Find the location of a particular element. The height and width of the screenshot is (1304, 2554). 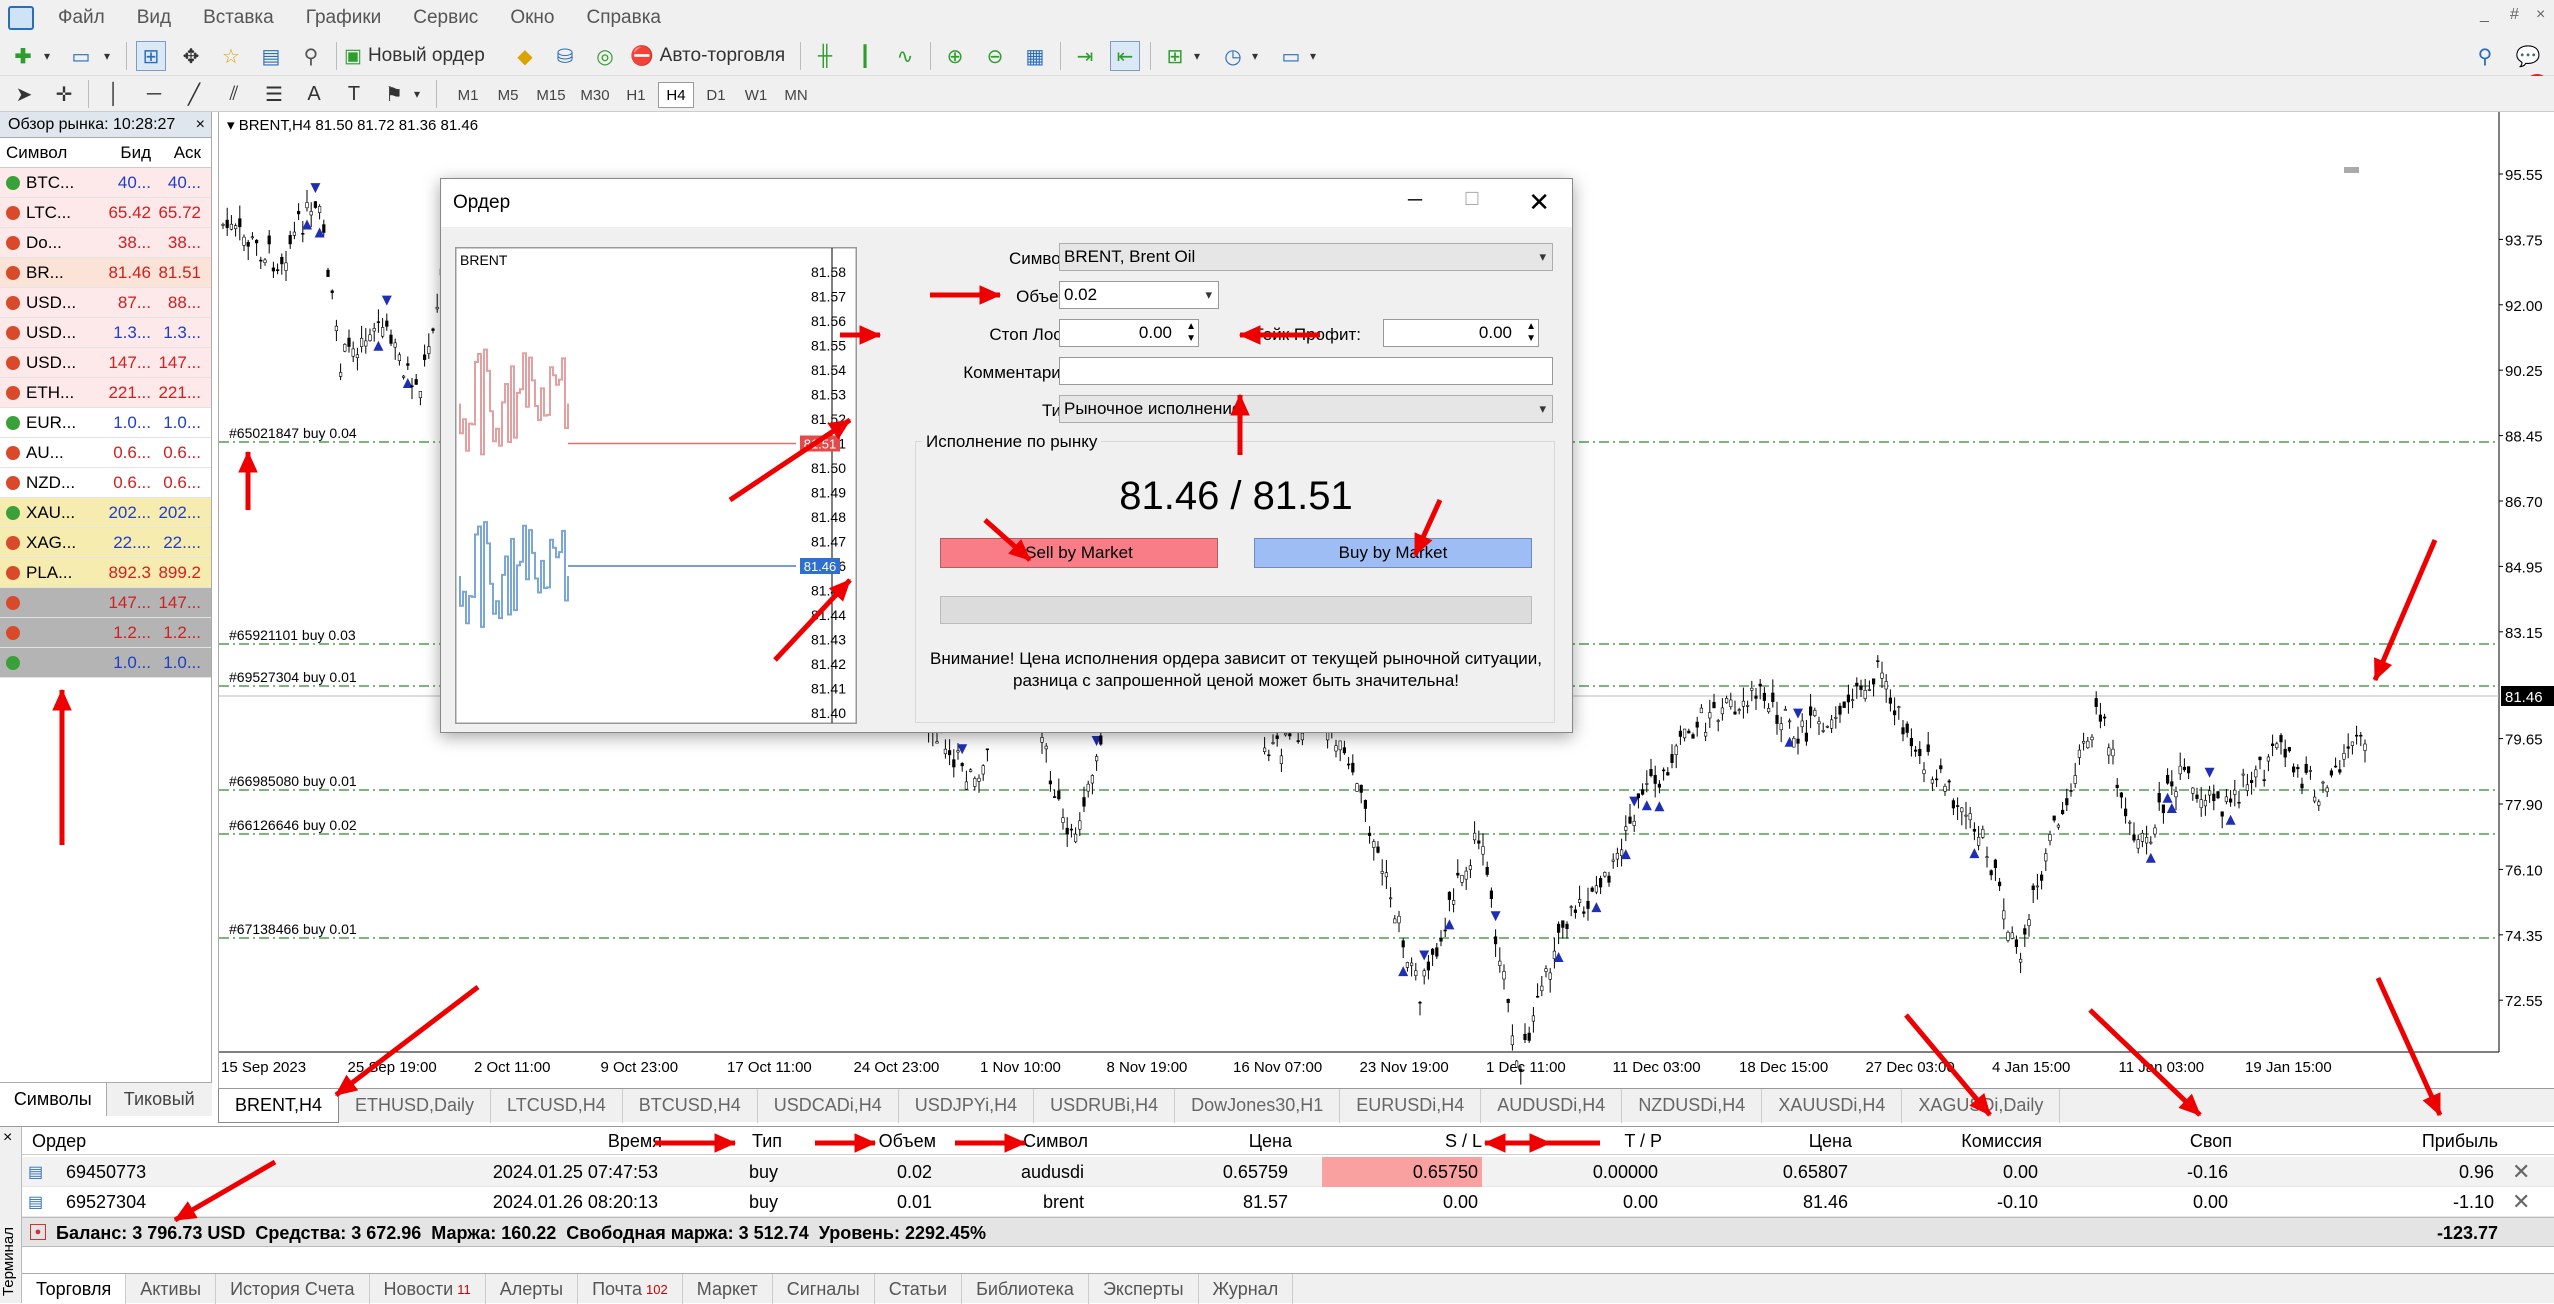

col-order: Ордер is located at coordinates (59, 1141).